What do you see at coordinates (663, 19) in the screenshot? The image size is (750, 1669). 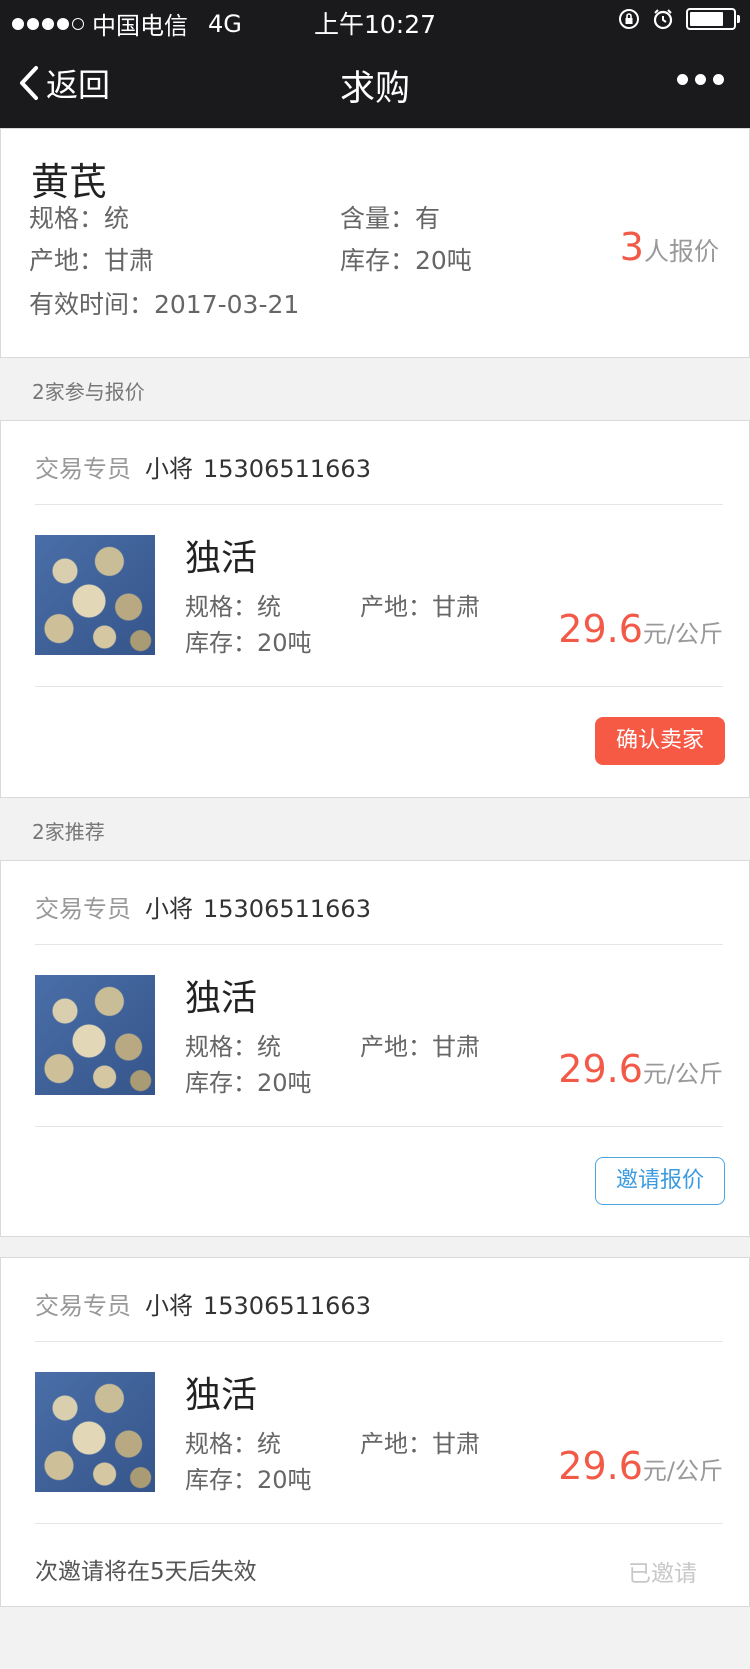 I see `alarm-icon` at bounding box center [663, 19].